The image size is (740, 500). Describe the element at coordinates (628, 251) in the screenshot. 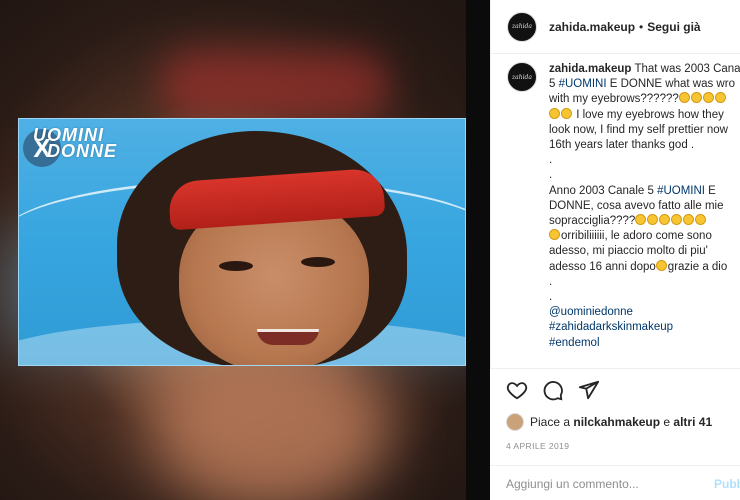

I see `caption-line: adesso, mi piaccio molto di piu'` at that location.